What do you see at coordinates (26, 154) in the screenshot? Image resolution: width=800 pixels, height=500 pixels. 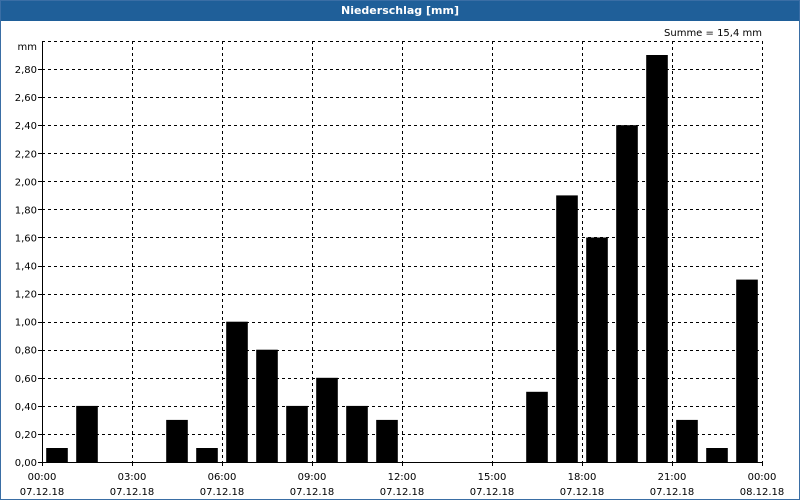 I see `y-tick-label: 2,20` at bounding box center [26, 154].